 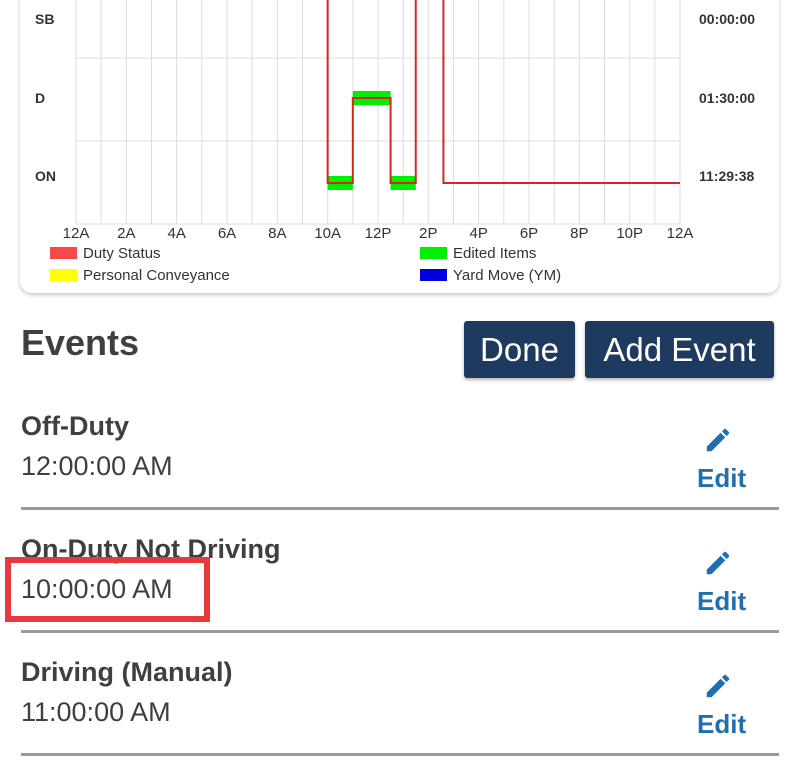 What do you see at coordinates (122, 253) in the screenshot?
I see `legend-label: Duty Status` at bounding box center [122, 253].